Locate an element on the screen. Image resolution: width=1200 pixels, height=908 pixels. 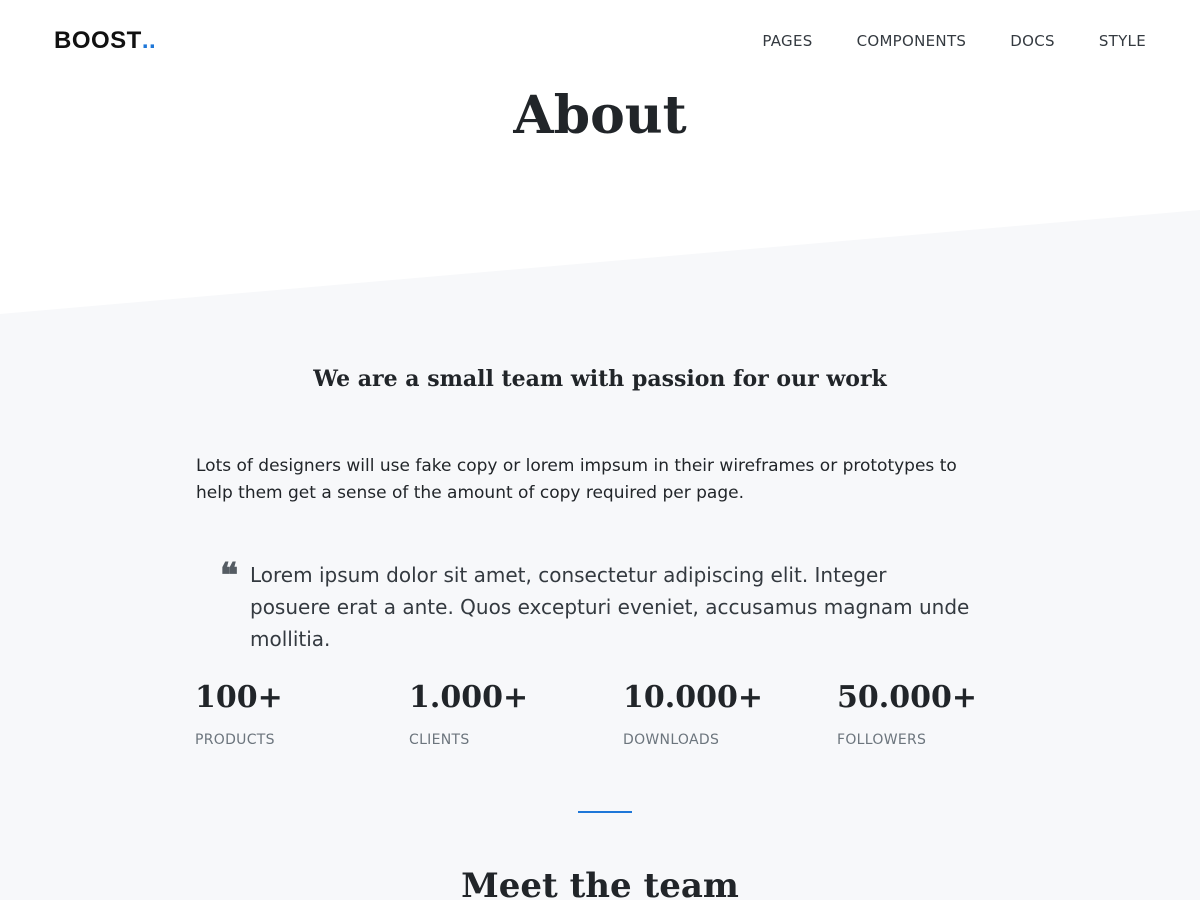
section-divider is located at coordinates (605, 812).